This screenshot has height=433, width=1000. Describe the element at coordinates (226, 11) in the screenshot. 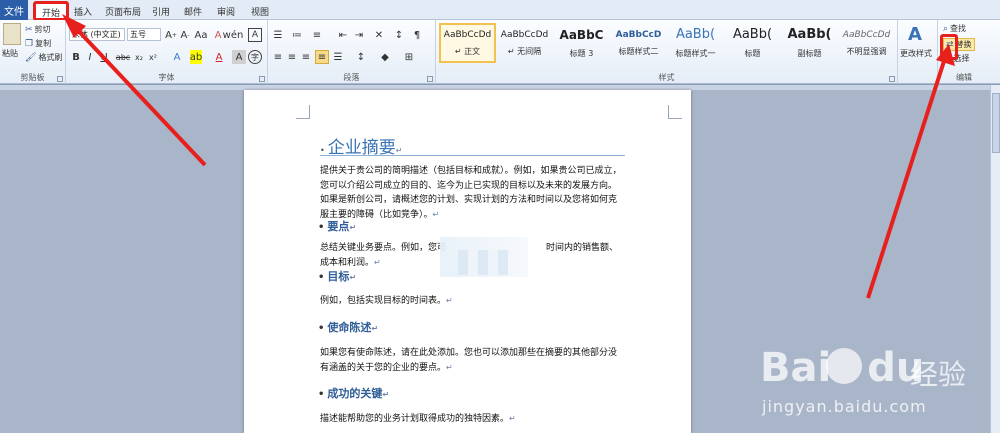

I see `tab-review: 审阅` at that location.